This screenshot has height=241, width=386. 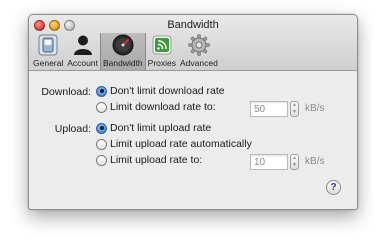 I want to click on tab-bandwidth: Bandwidth, so click(x=122, y=51).